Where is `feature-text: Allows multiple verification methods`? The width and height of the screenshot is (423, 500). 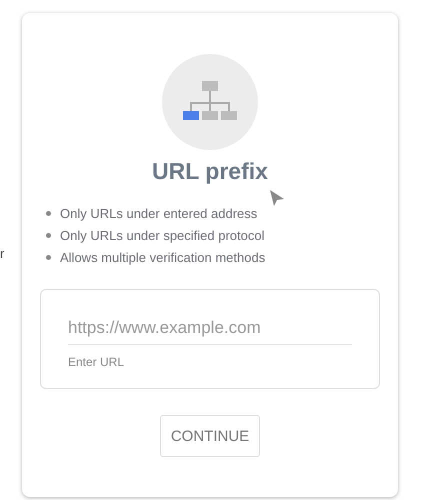 feature-text: Allows multiple verification methods is located at coordinates (163, 257).